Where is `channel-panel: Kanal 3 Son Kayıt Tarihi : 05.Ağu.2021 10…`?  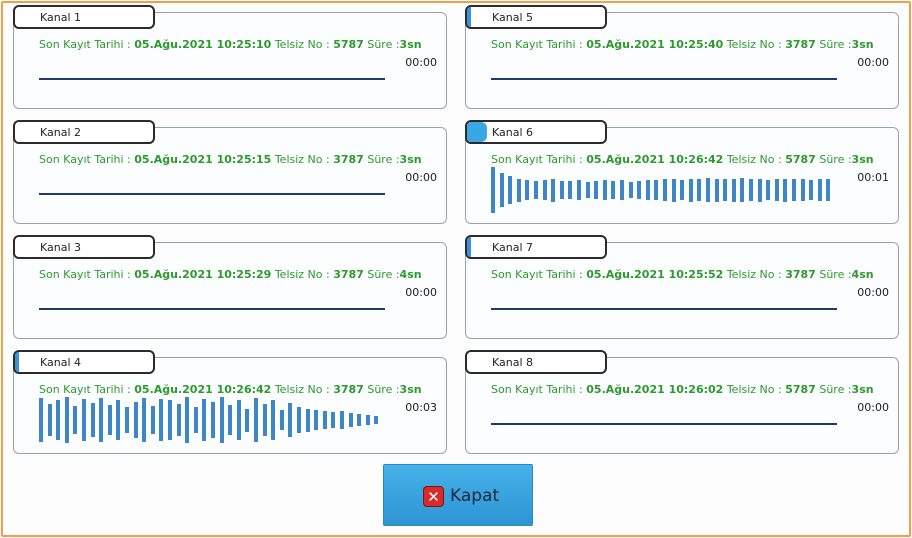
channel-panel: Kanal 3 Son Kayıt Tarihi : 05.Ağu.2021 10… is located at coordinates (230, 287).